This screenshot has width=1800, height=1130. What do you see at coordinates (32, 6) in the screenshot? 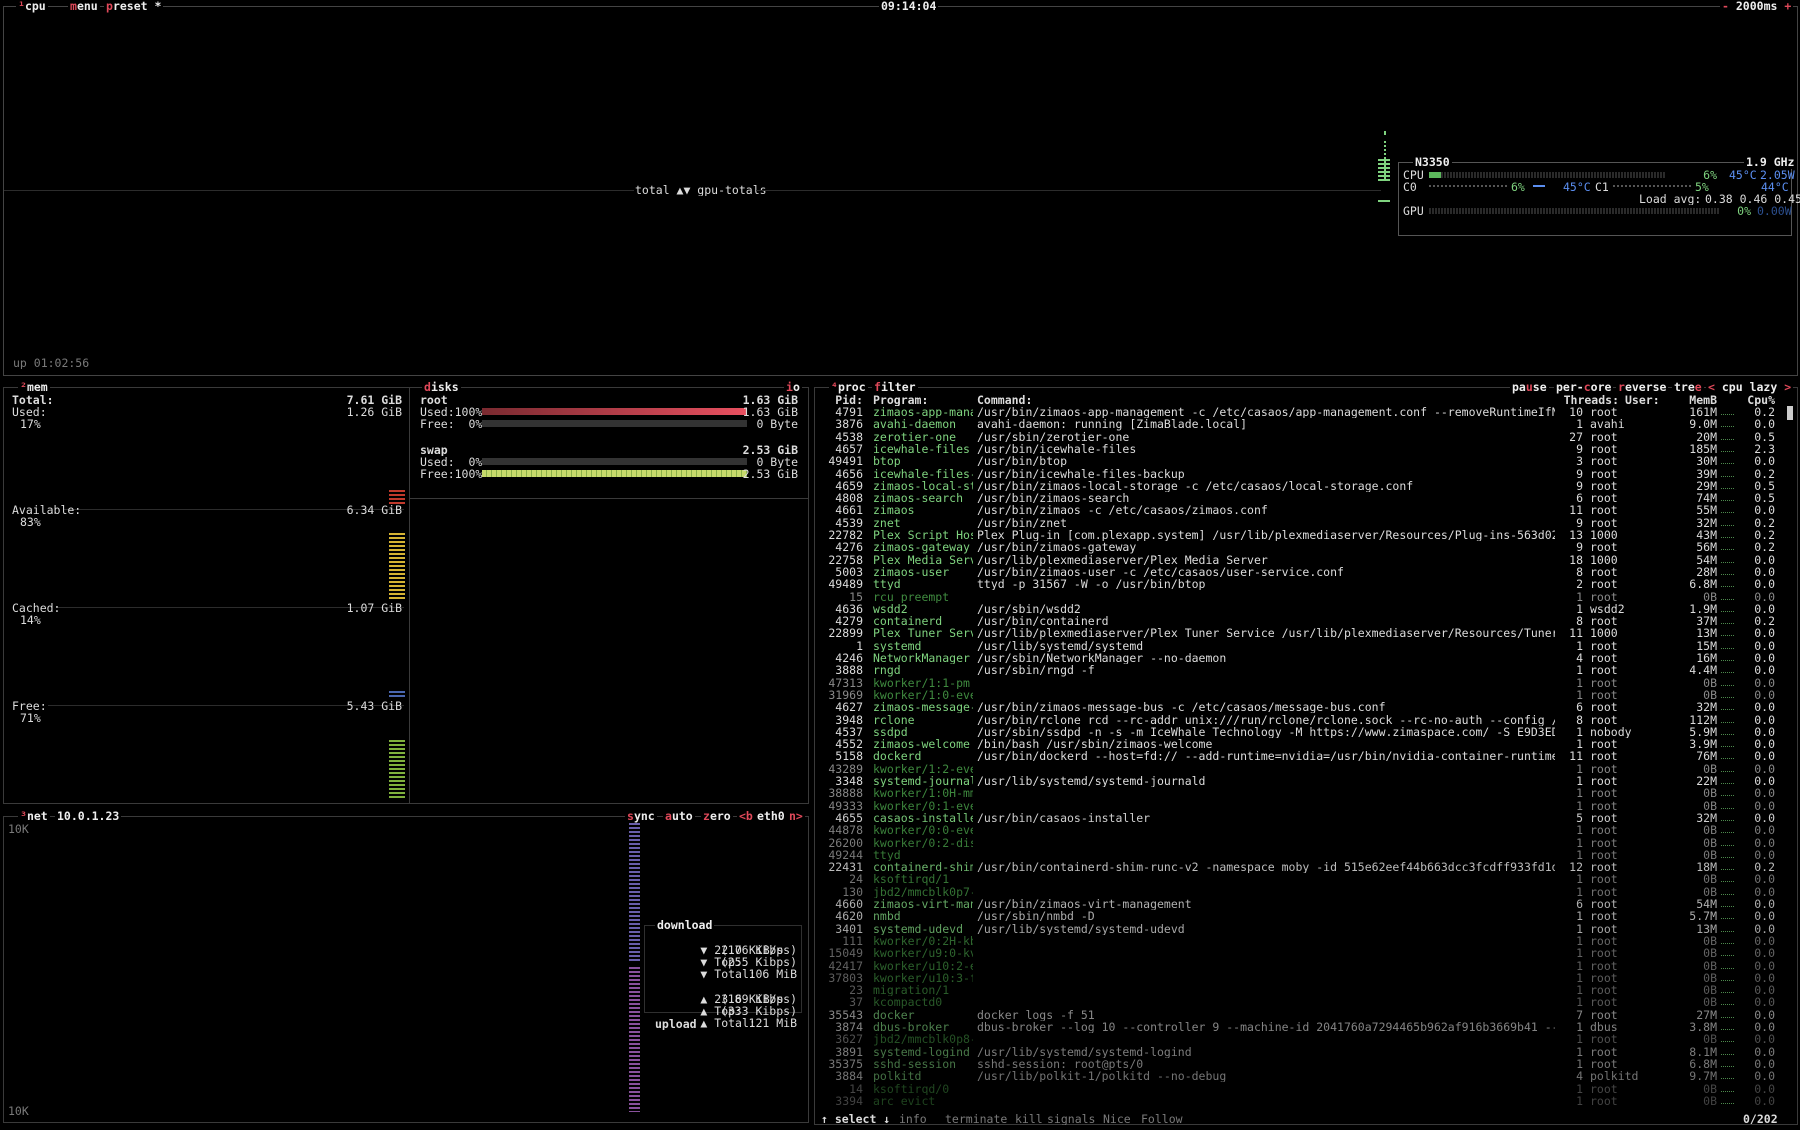
I see `cpu-box-title: ¹cpu` at bounding box center [32, 6].